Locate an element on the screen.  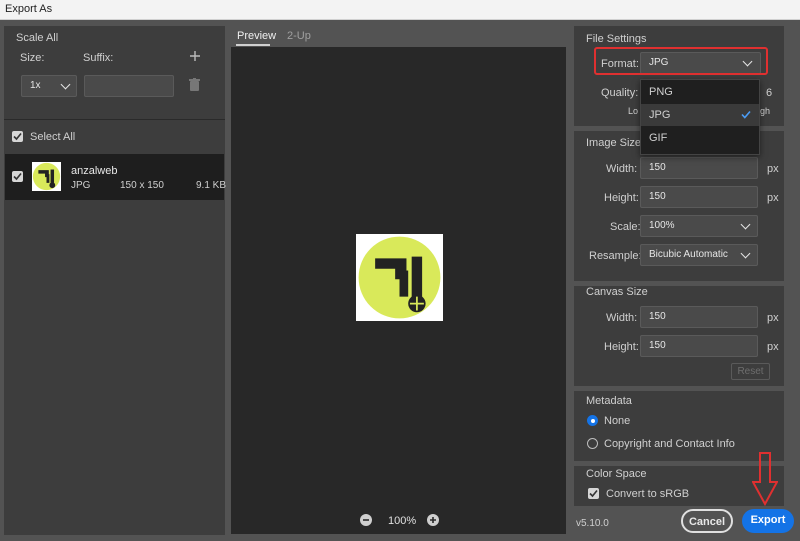
quality-low-label: Lo is located at coordinates (633, 111).